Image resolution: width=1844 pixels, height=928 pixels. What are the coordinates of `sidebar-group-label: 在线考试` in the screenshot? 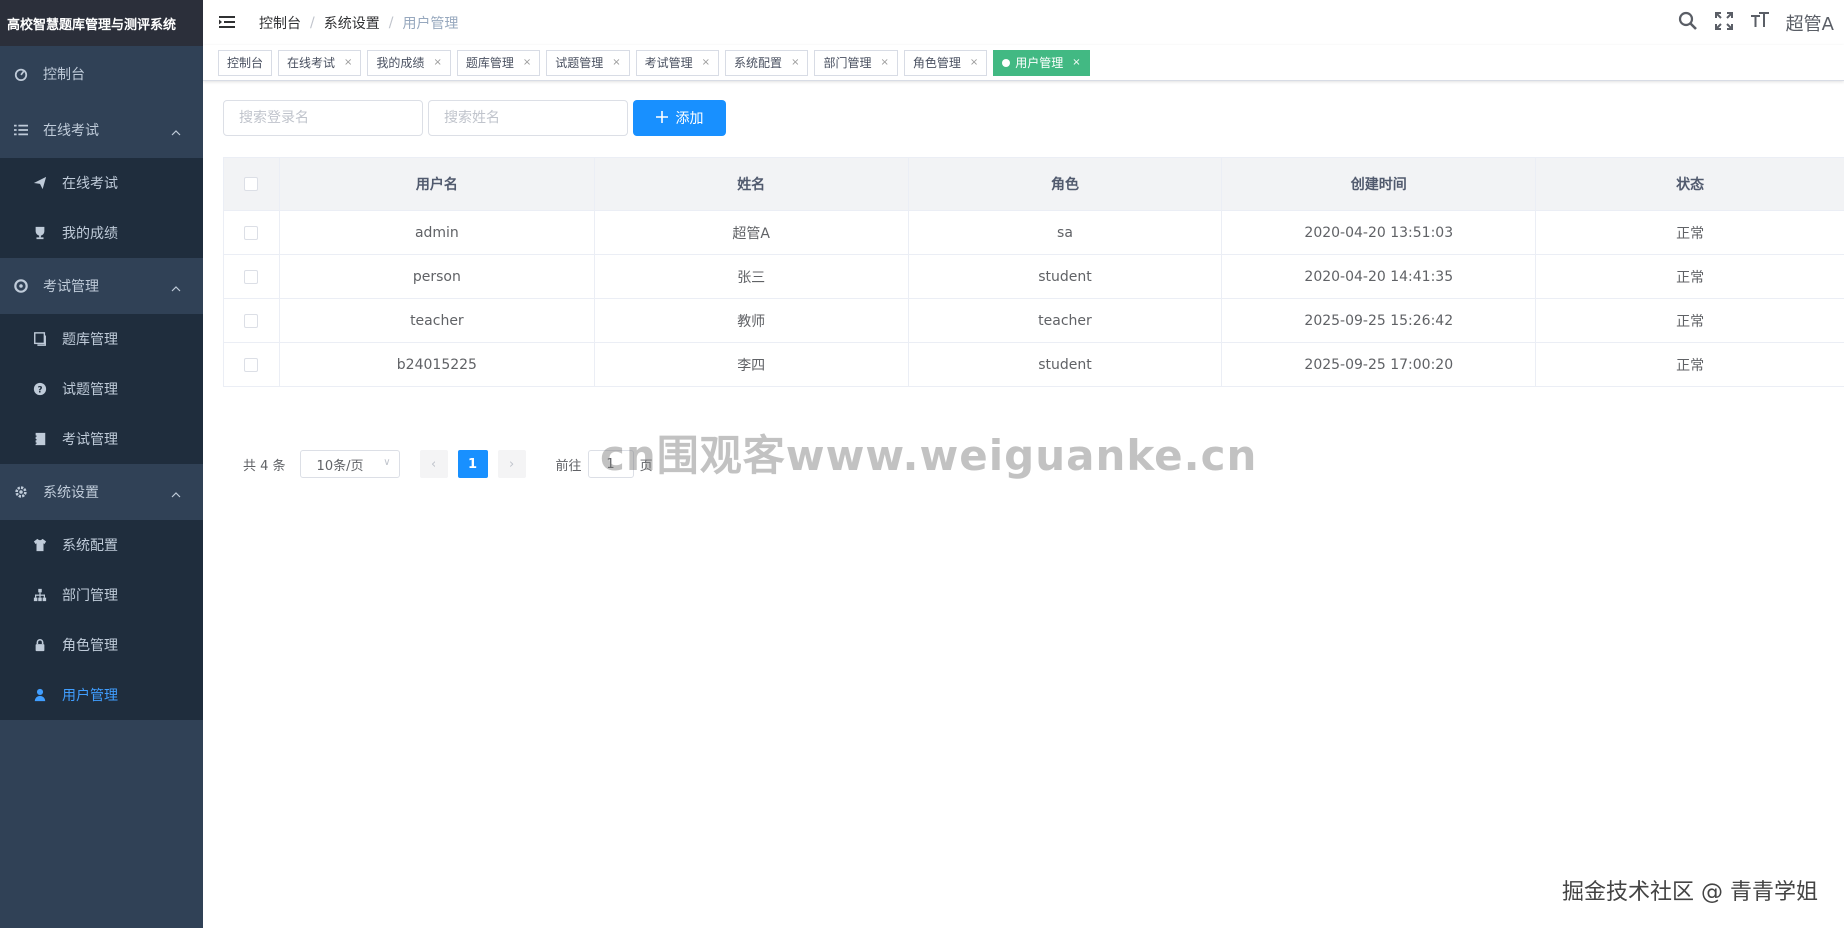 It's located at (71, 131).